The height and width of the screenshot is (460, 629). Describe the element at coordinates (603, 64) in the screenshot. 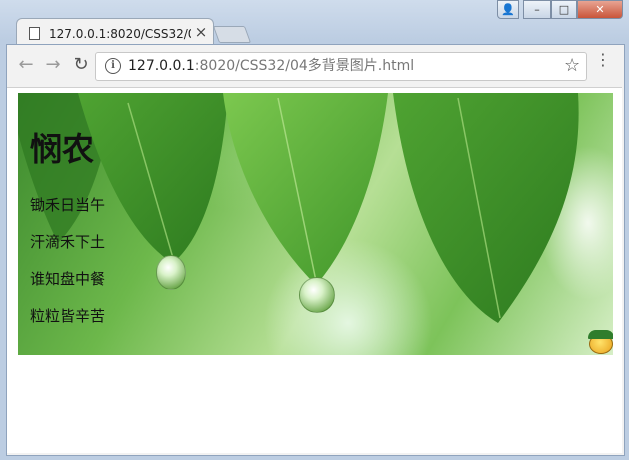

I see `menu-icon: ⋮` at that location.